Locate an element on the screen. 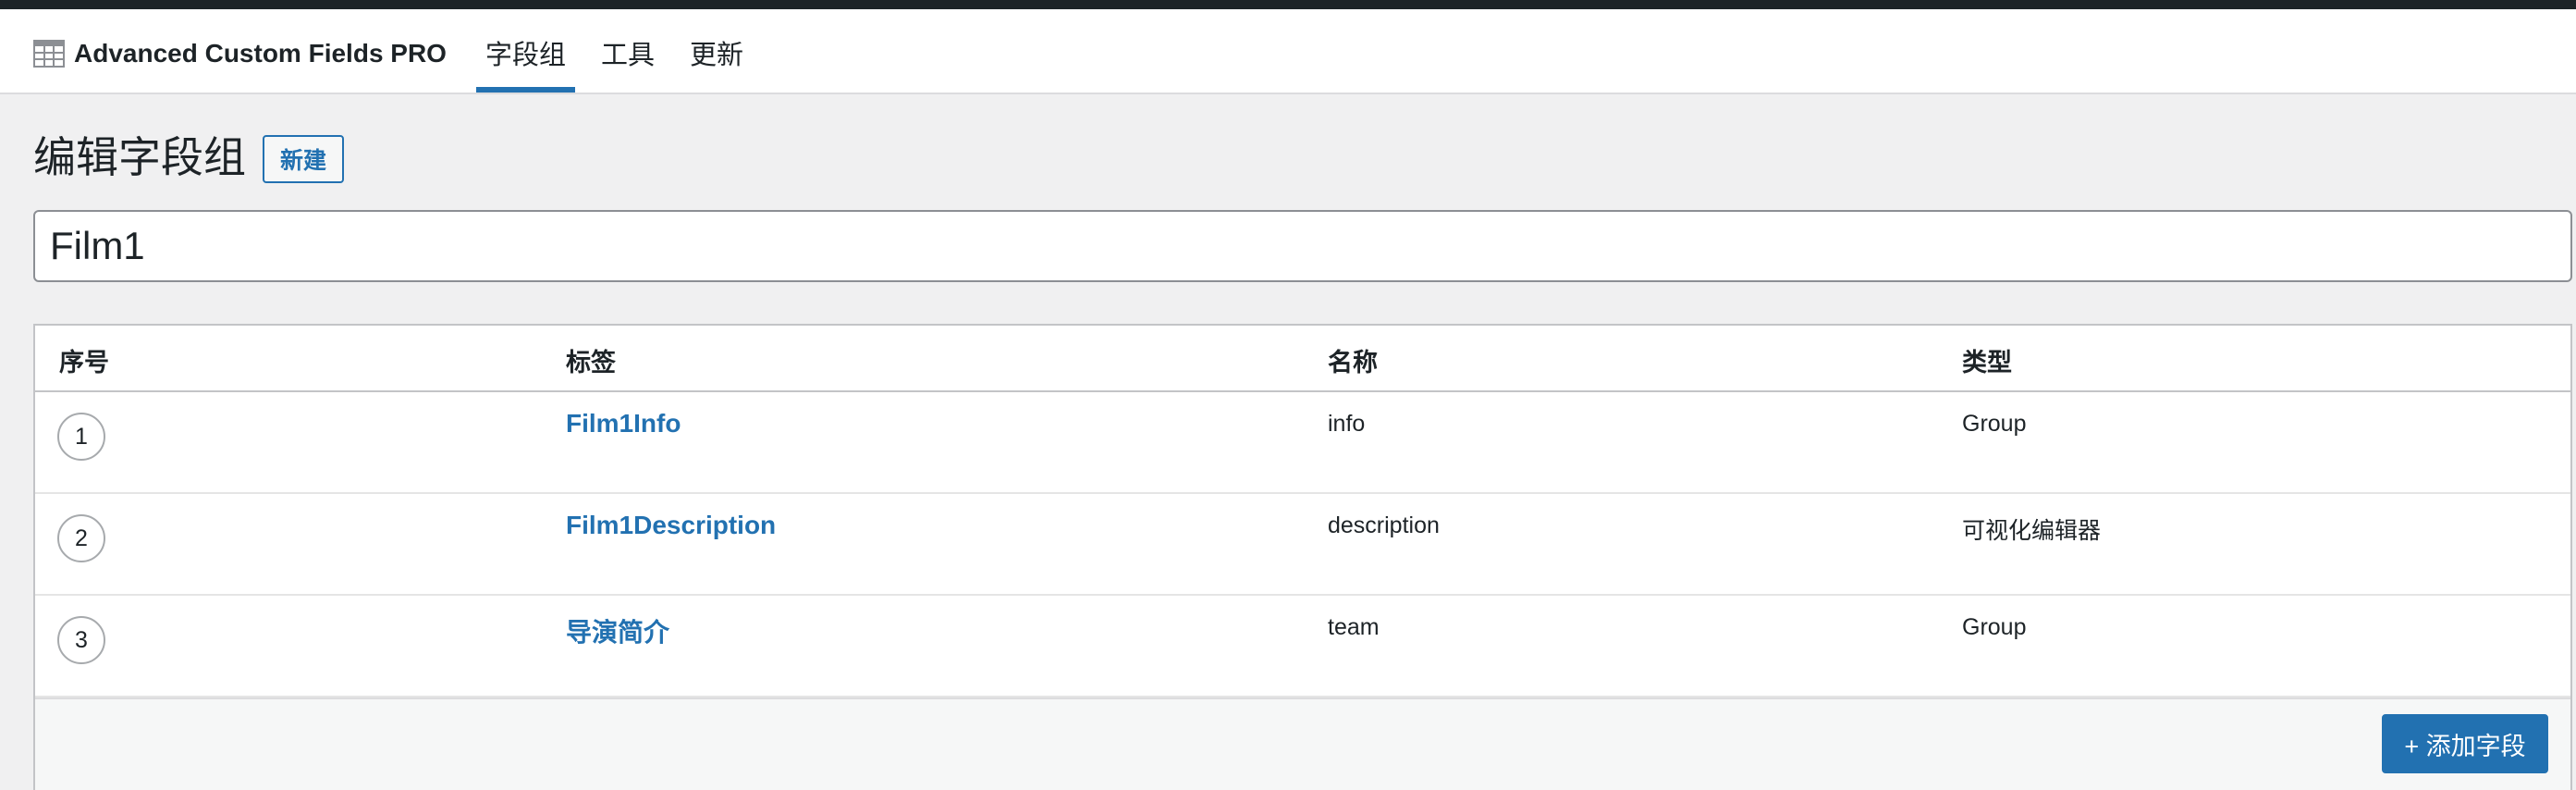 The image size is (2576, 790). tab-tools: 工具 is located at coordinates (628, 63).